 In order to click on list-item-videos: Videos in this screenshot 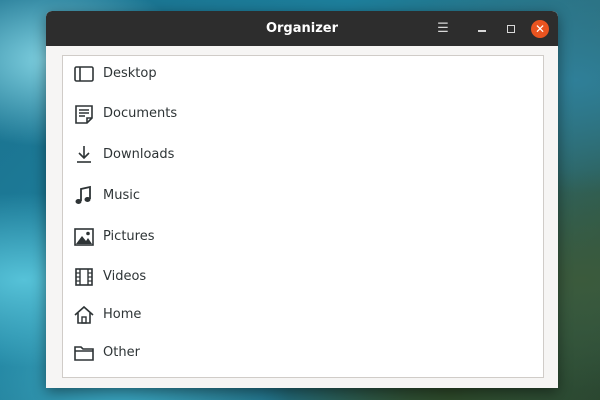, I will do `click(303, 277)`.